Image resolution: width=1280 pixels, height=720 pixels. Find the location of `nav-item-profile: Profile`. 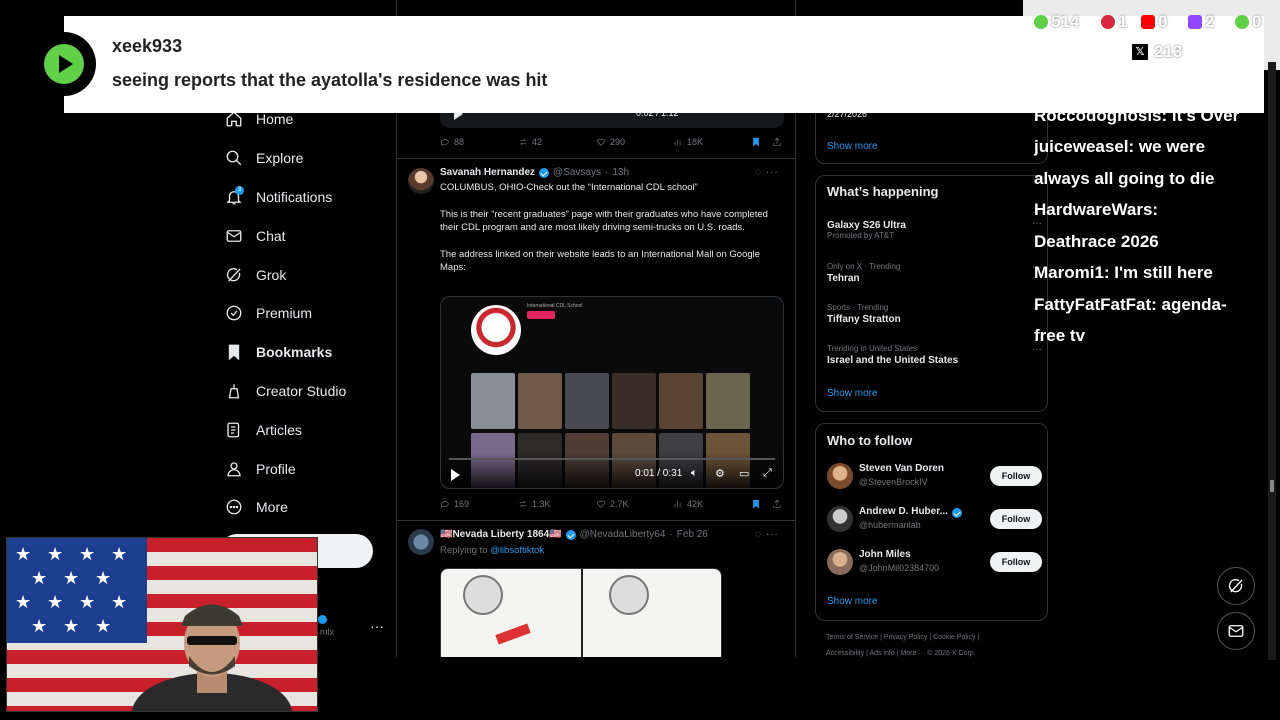

nav-item-profile: Profile is located at coordinates (302, 468).